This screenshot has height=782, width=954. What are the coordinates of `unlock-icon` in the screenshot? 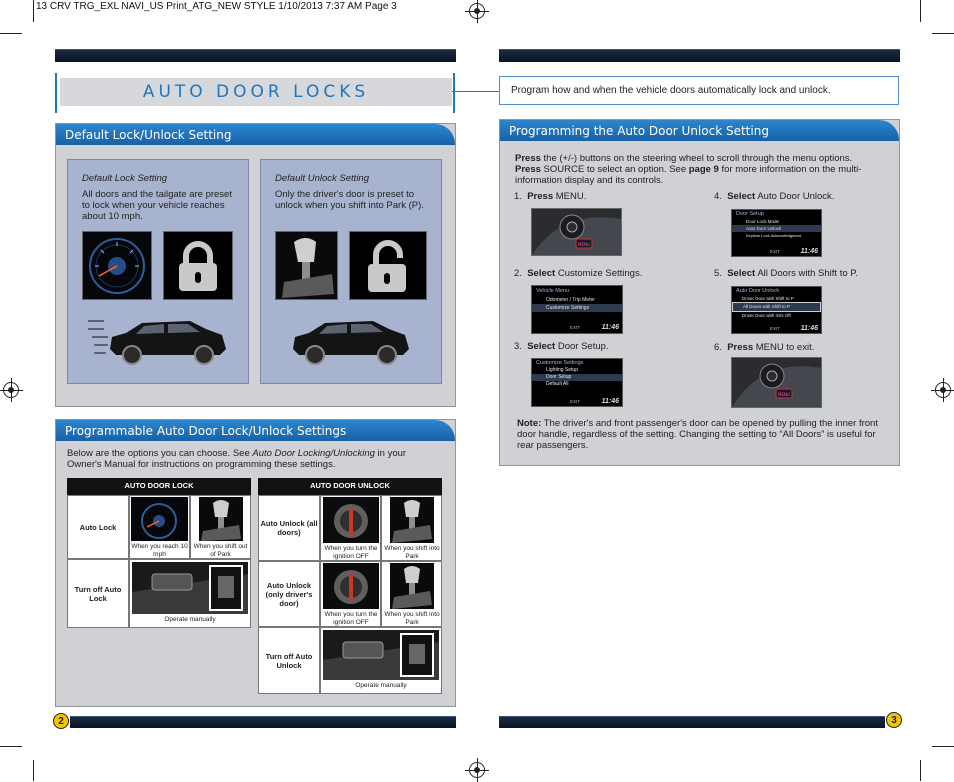 It's located at (388, 265).